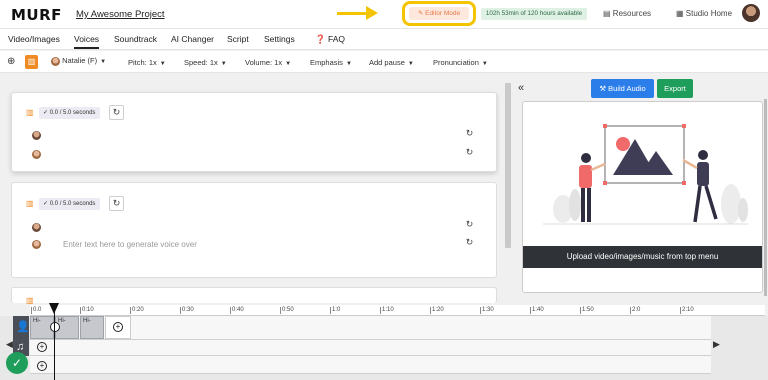  What do you see at coordinates (370, 348) in the screenshot?
I see `music-track` at bounding box center [370, 348].